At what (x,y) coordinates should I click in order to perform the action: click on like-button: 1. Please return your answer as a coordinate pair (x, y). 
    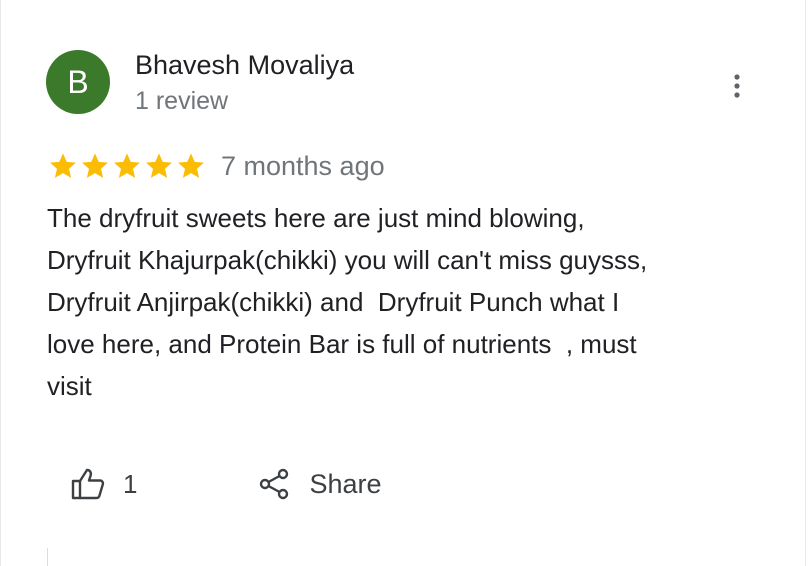
    Looking at the image, I should click on (104, 484).